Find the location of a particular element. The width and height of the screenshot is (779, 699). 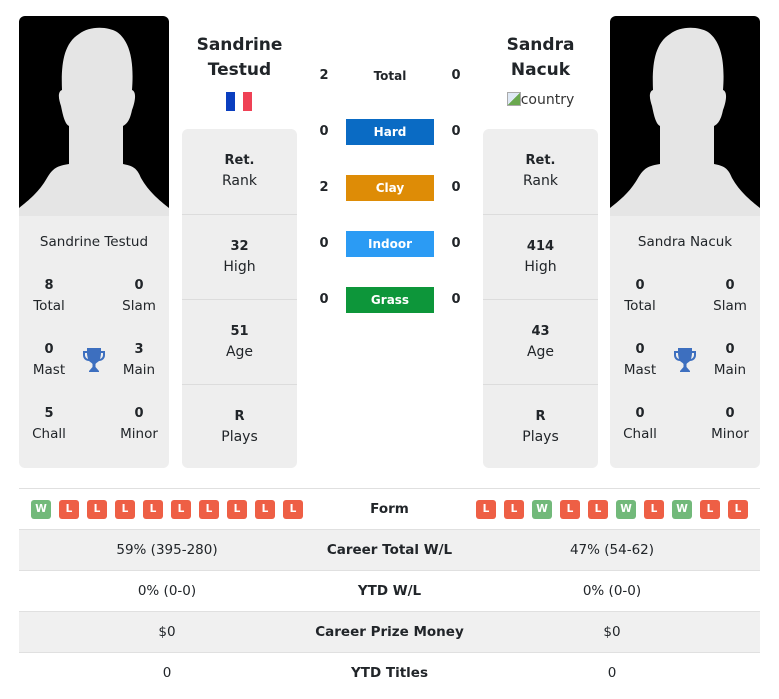

form-row: WLLLLLLLLL Form LLWLLWLWLL is located at coordinates (389, 509).